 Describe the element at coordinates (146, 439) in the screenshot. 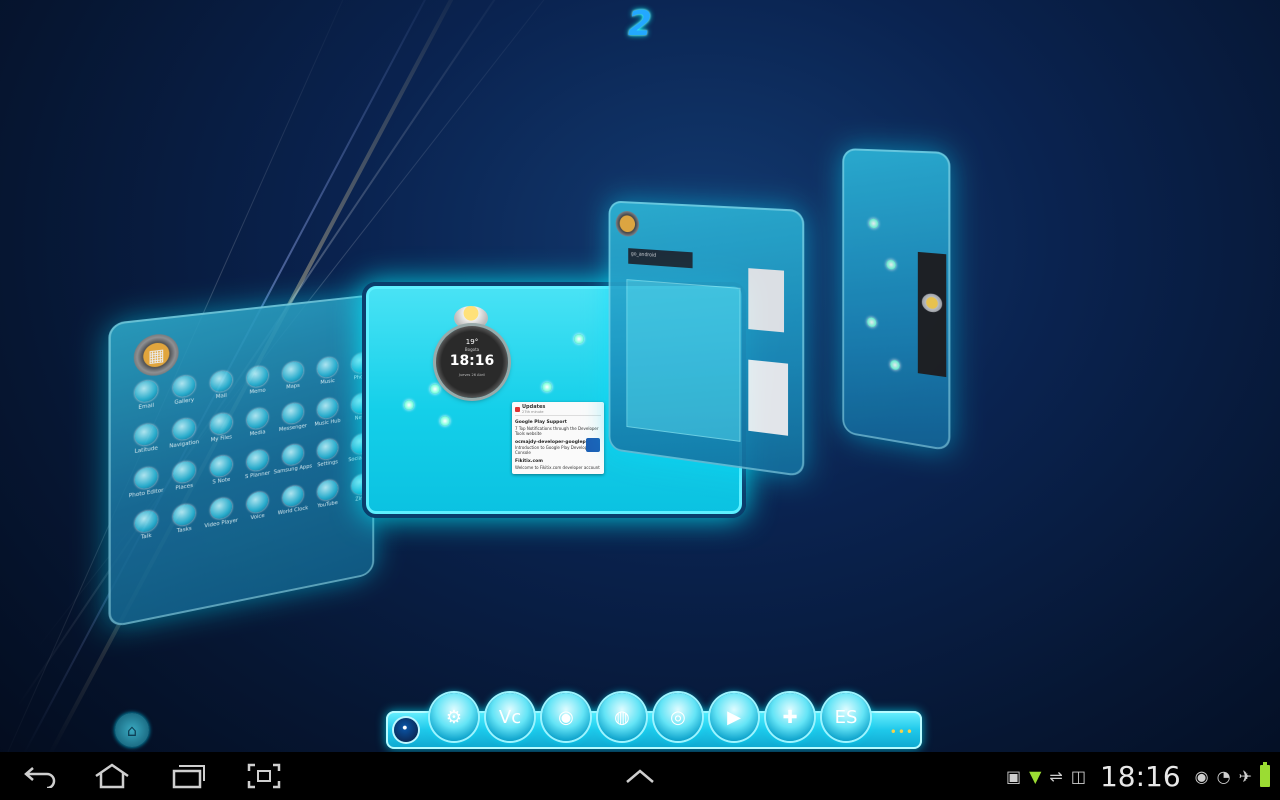

I see `app-icon: Latitude` at that location.